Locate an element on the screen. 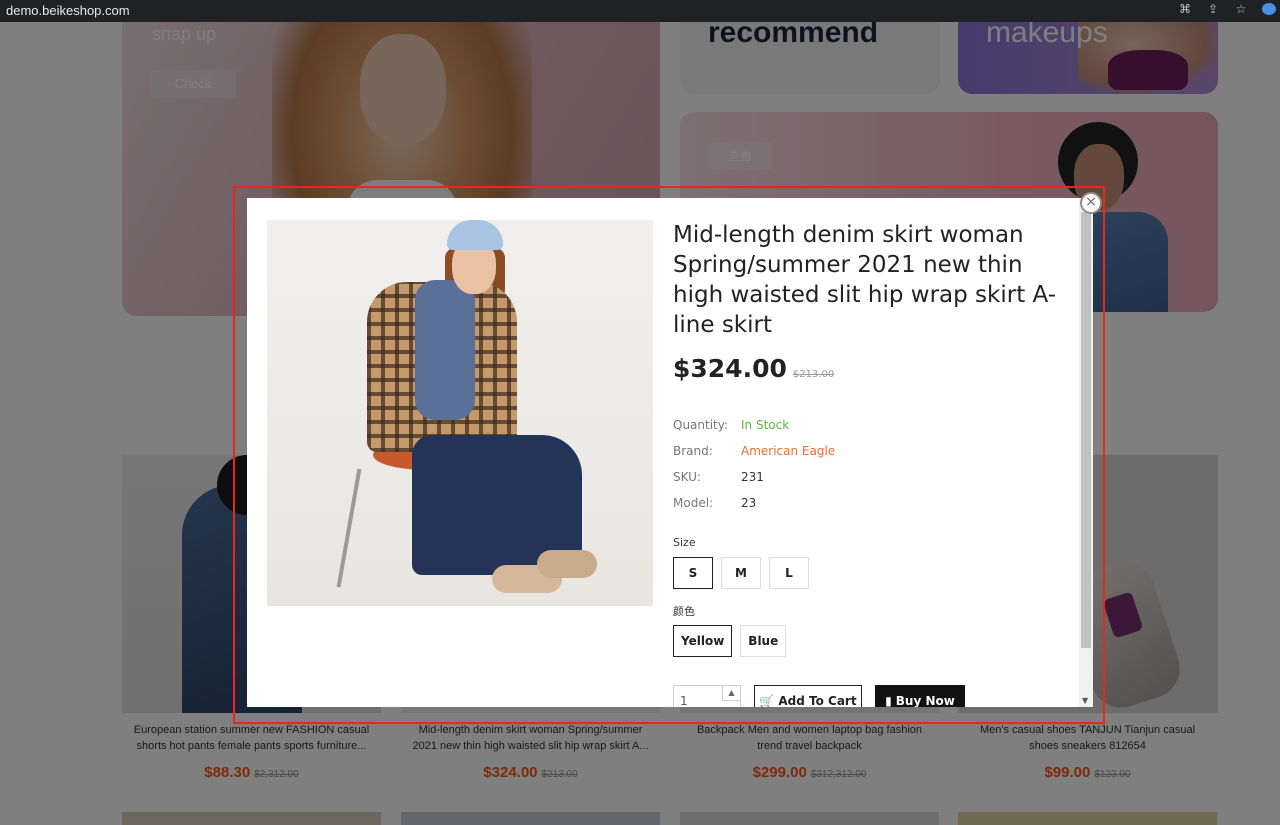  size-option-s: S is located at coordinates (693, 573).